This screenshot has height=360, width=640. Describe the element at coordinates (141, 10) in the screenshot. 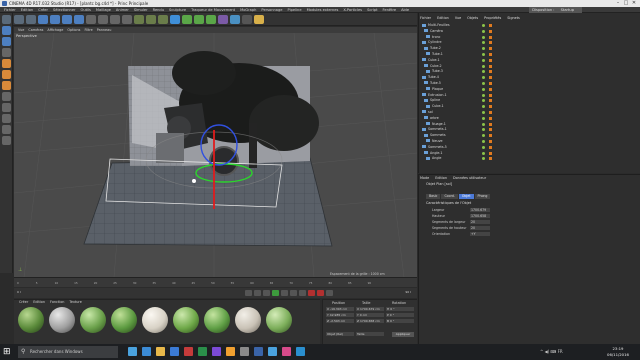

I see `menu-simulate: Simuler` at that location.